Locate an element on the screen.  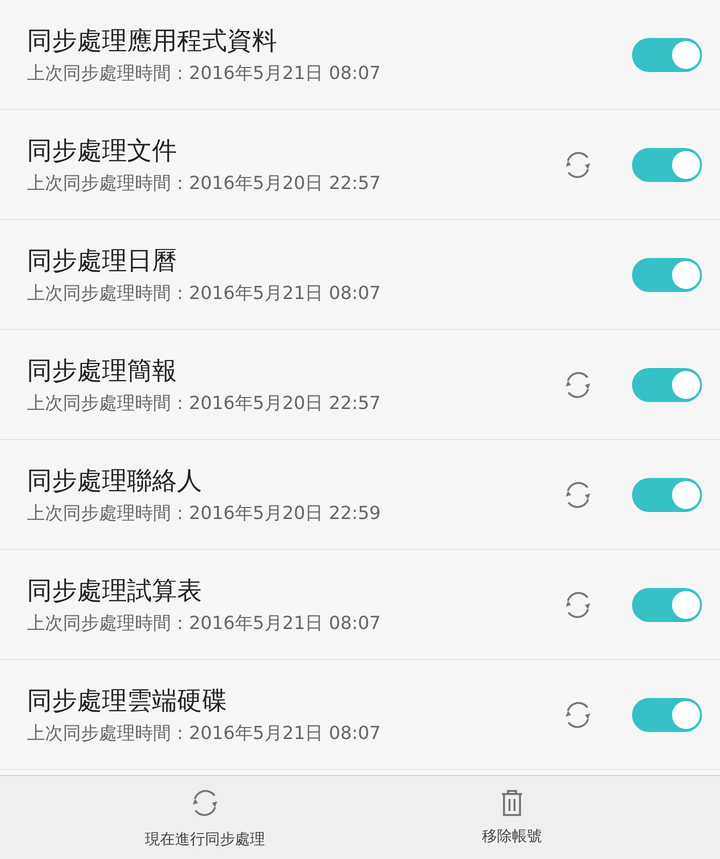
sync-item-title: 同步處理雲端硬碟 is located at coordinates (127, 701).